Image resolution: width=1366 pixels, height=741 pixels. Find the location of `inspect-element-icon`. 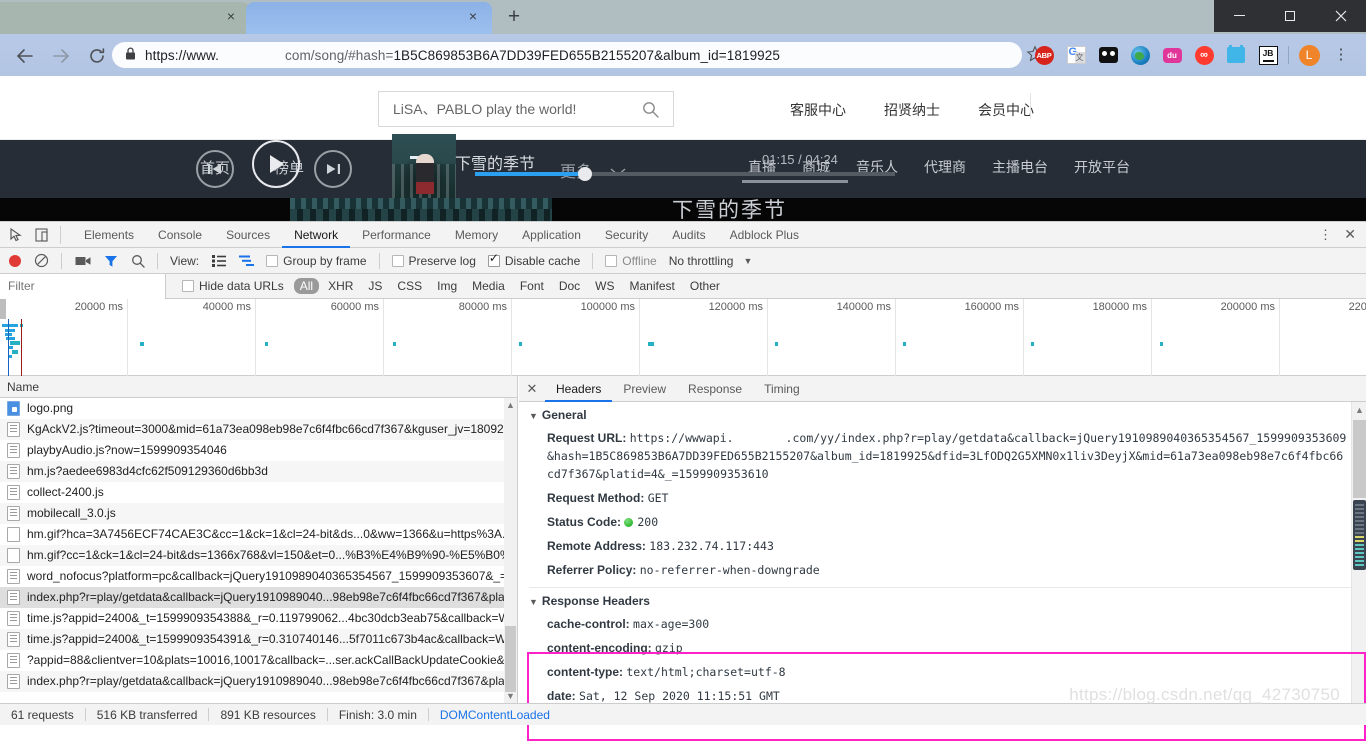

inspect-element-icon is located at coordinates (17, 235).